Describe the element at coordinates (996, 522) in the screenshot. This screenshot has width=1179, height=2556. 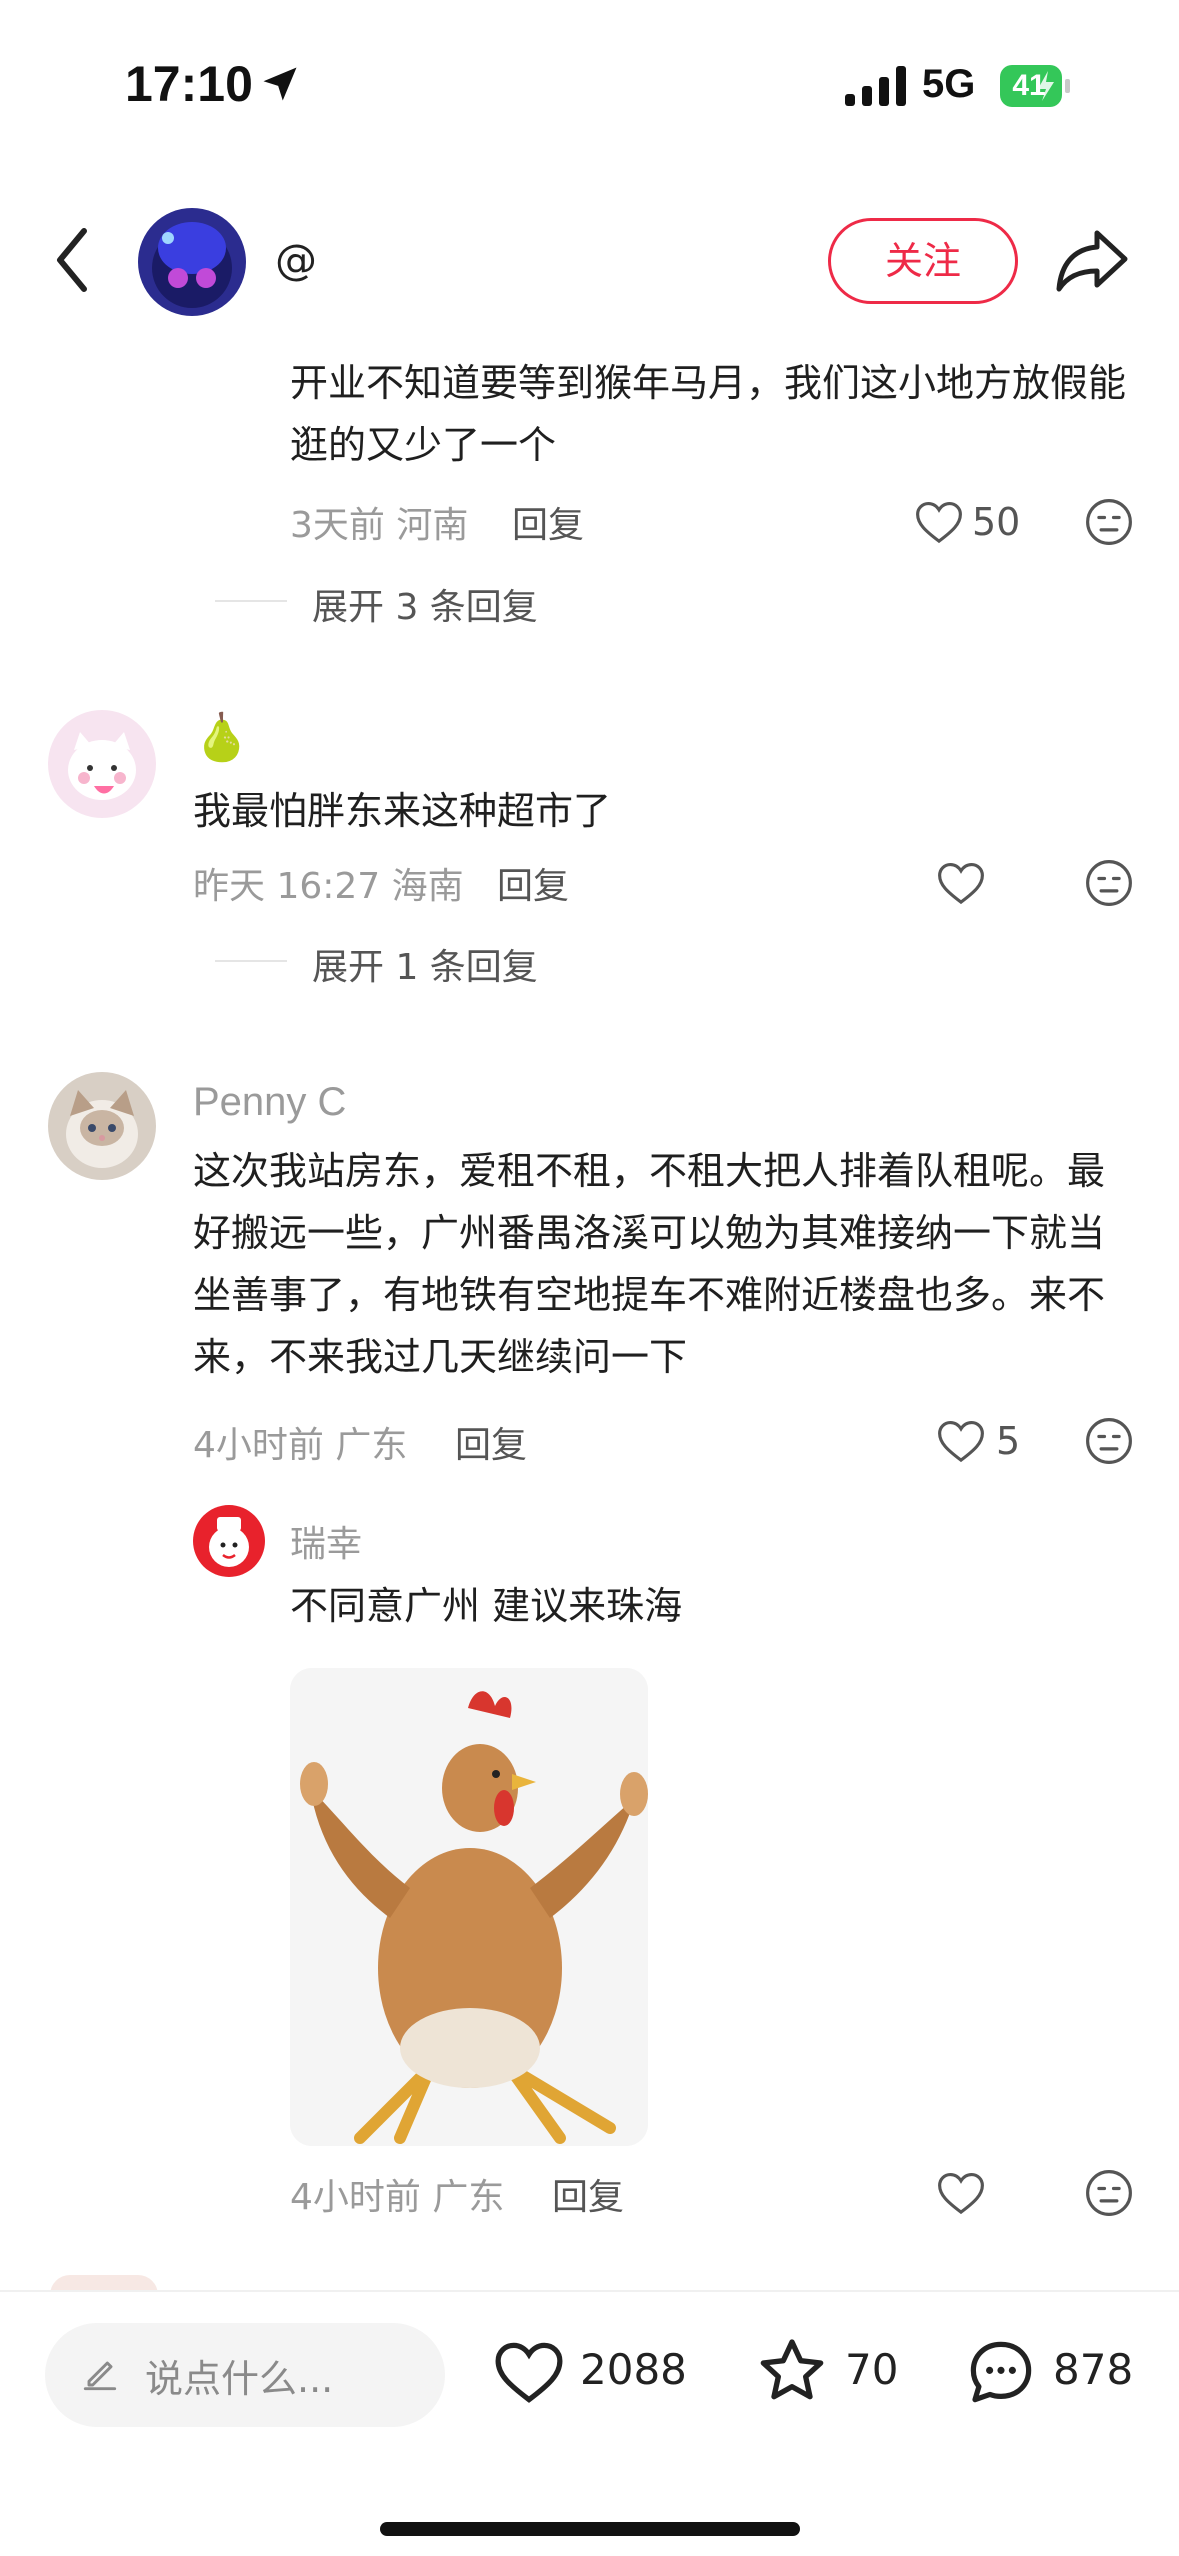
I see `like-count: 50` at that location.